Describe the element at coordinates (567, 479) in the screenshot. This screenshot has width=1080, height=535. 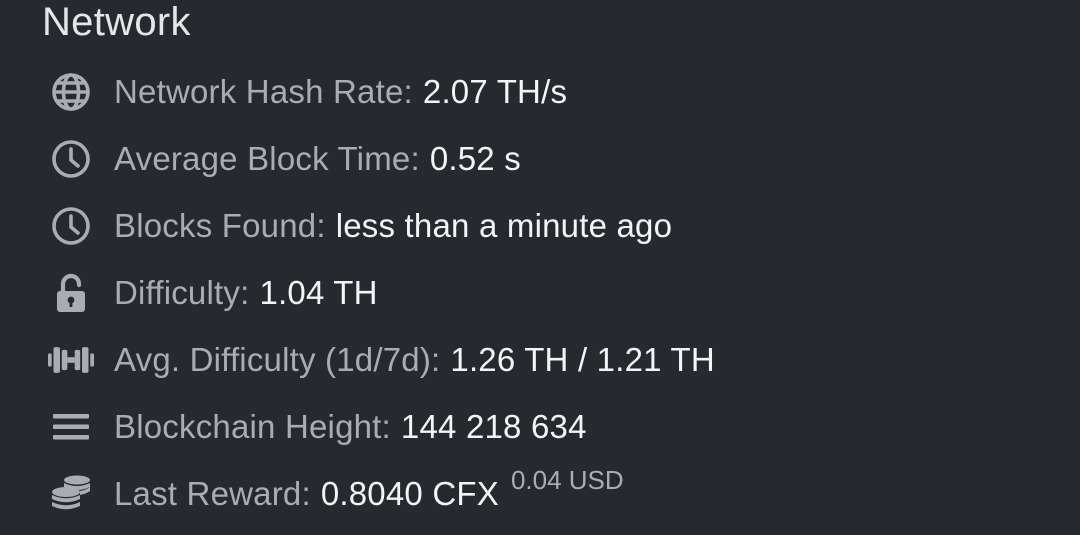
I see `reward-usd-value: 0.04 USD` at that location.